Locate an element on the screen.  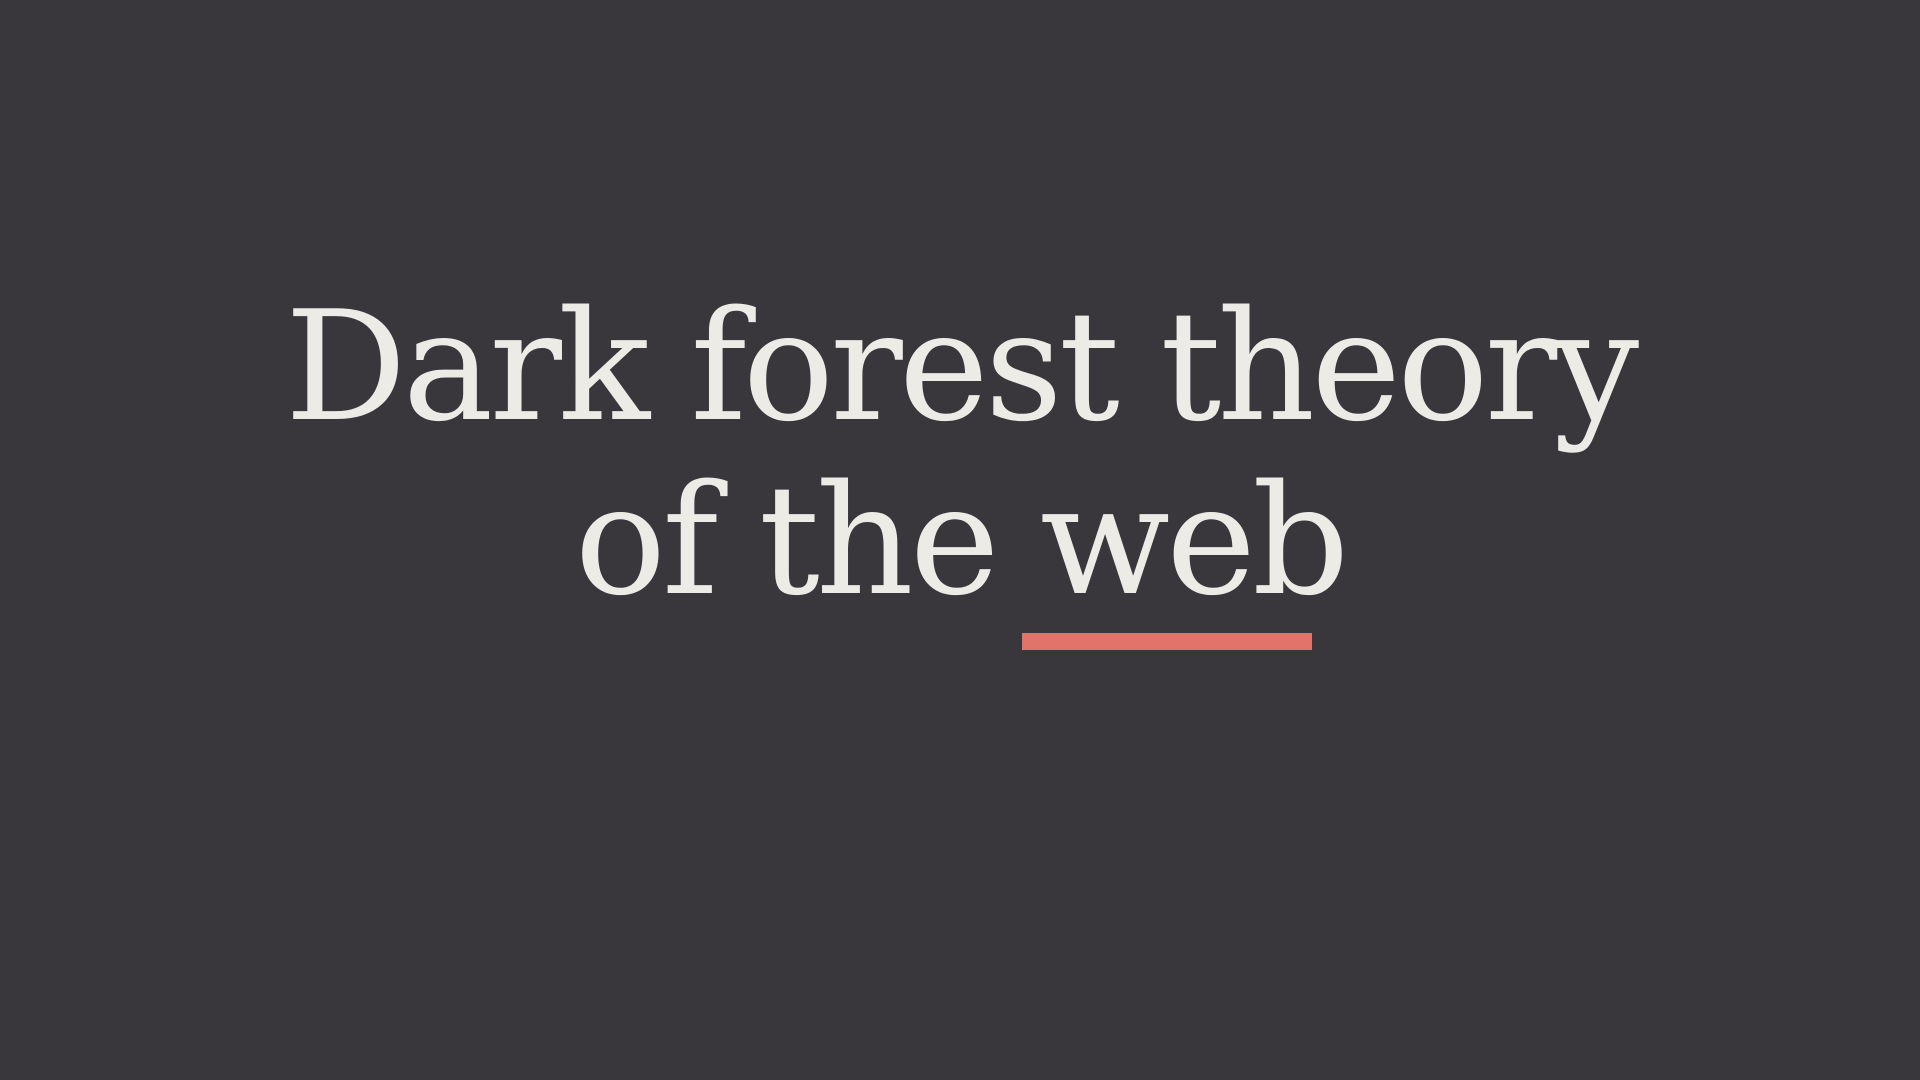
title-line-1: Dark forest theory is located at coordinates (961, 366).